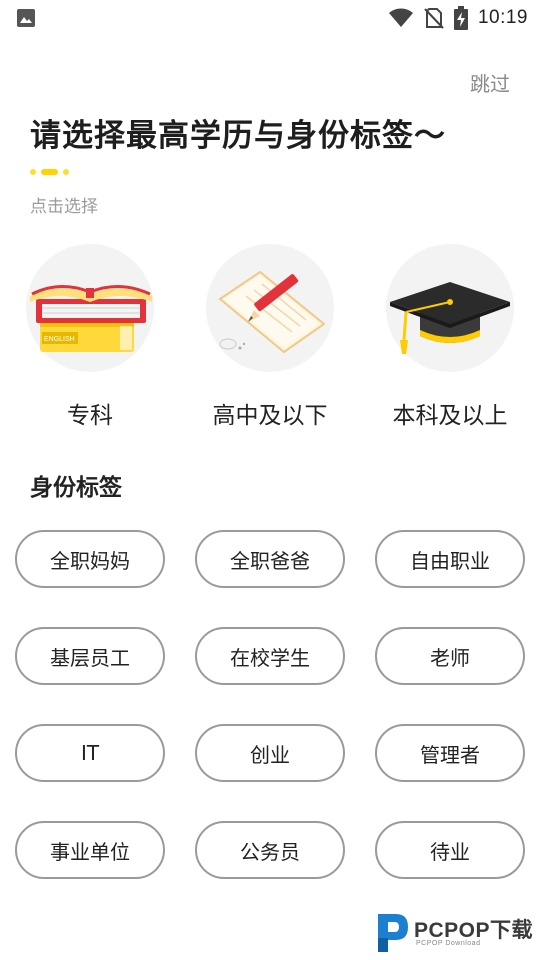 The width and height of the screenshot is (540, 960). Describe the element at coordinates (450, 656) in the screenshot. I see `tag-teacher: 老师` at that location.